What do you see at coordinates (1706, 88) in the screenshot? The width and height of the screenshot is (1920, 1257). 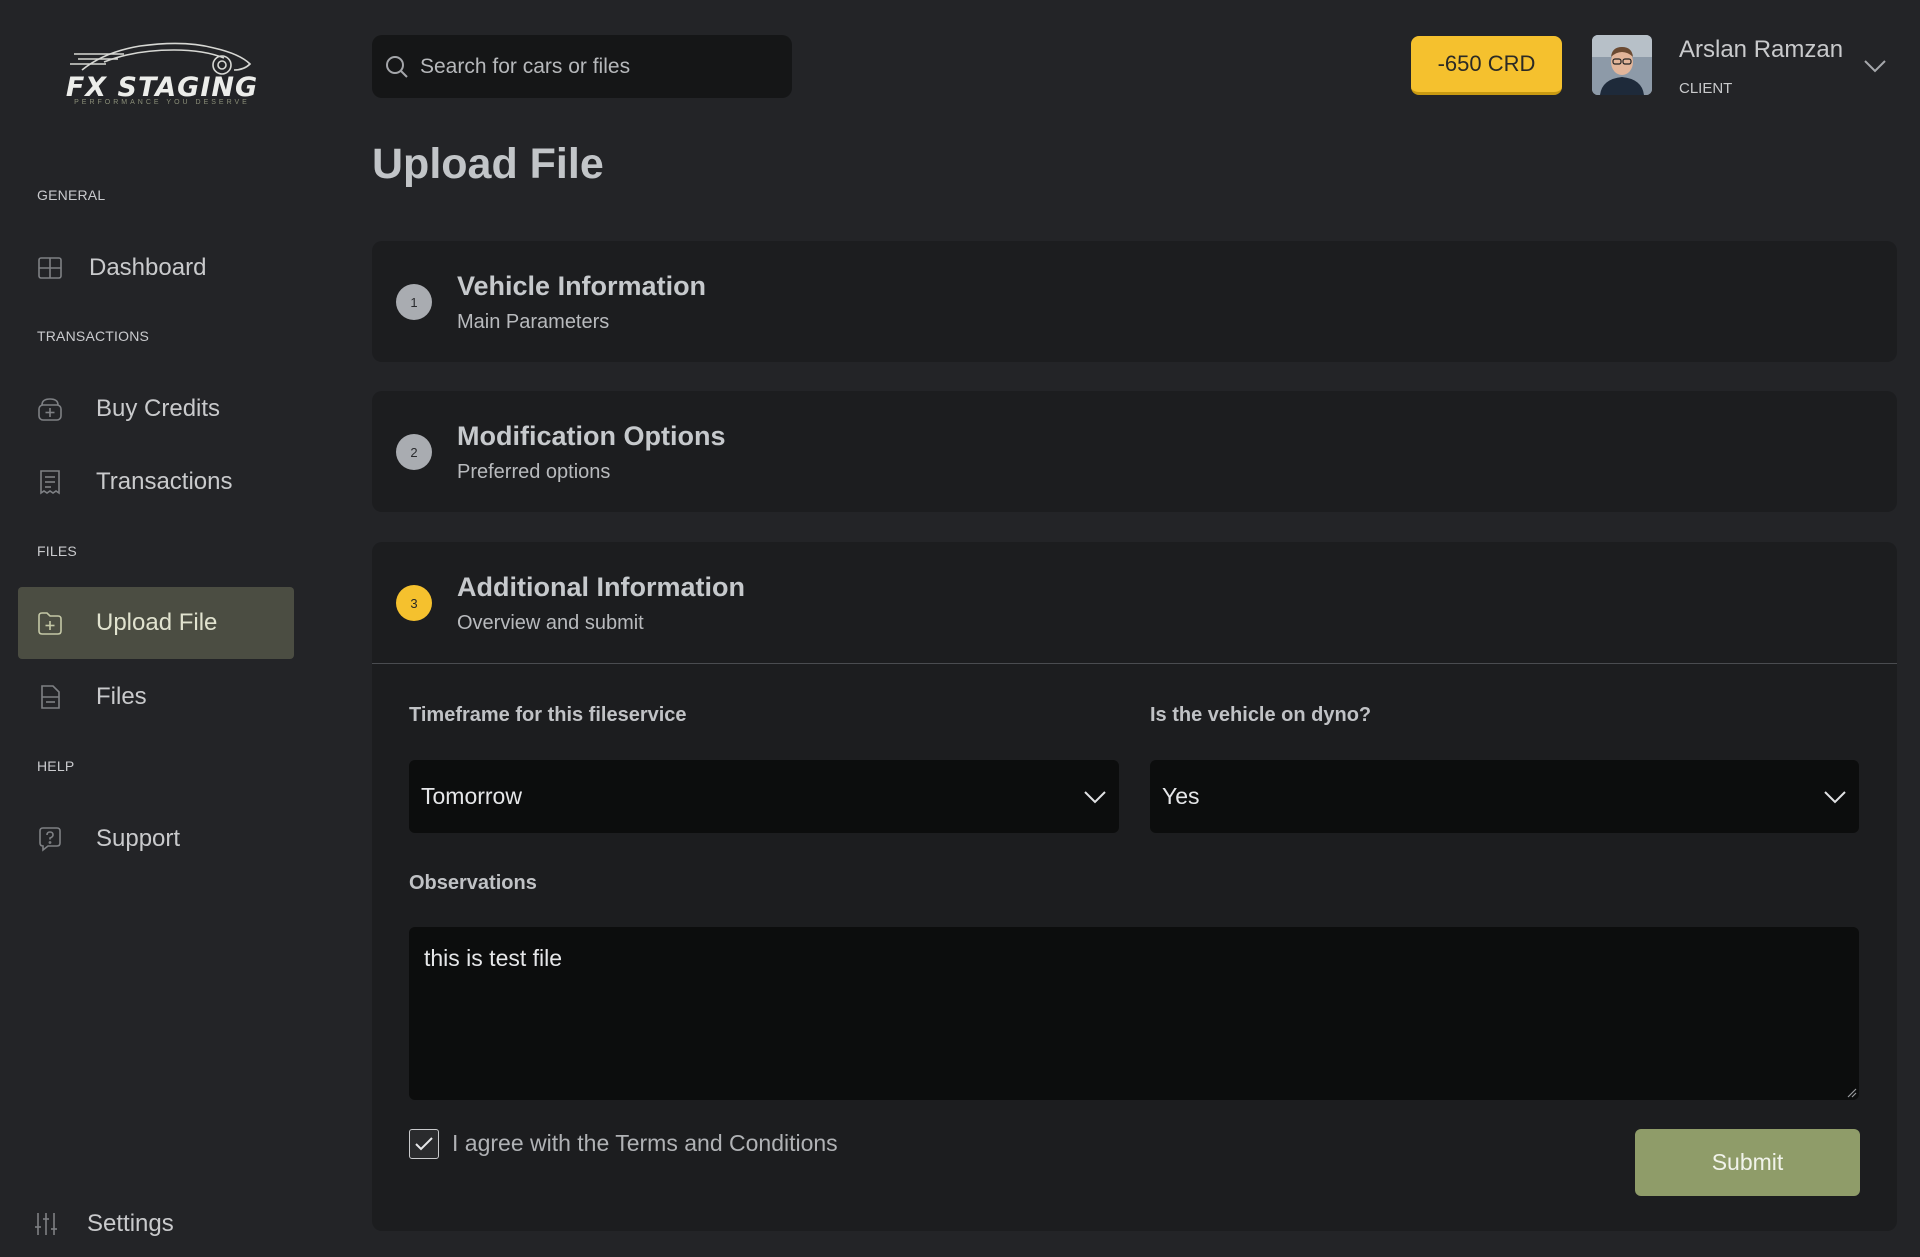 I see `user-role: CLIENT` at bounding box center [1706, 88].